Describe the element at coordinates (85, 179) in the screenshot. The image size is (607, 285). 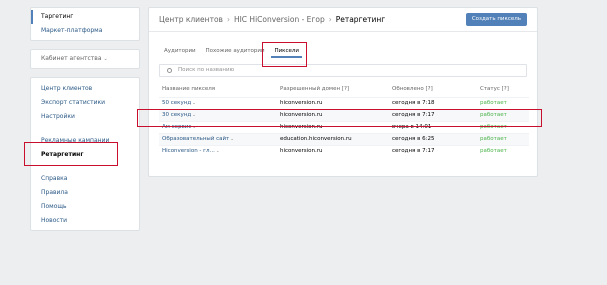
I see `sidebar-item-help: Справка` at that location.